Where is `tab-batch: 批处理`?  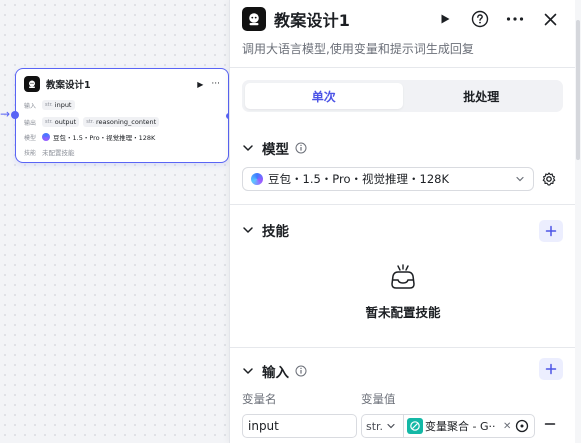
tab-batch: 批处理 is located at coordinates (482, 96).